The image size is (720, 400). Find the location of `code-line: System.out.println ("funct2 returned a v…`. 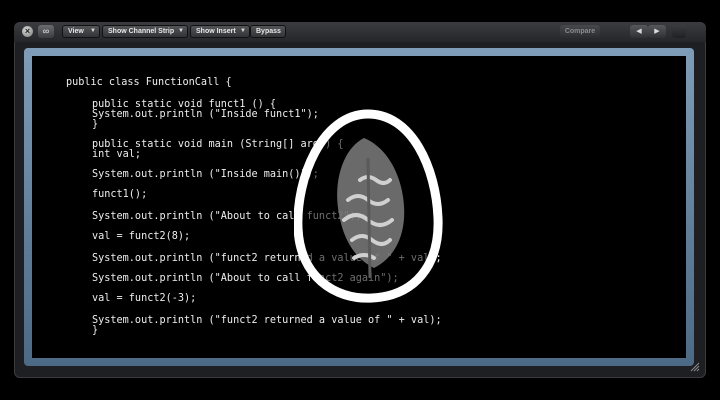

code-line: System.out.println ("funct2 returned a v… is located at coordinates (267, 320).